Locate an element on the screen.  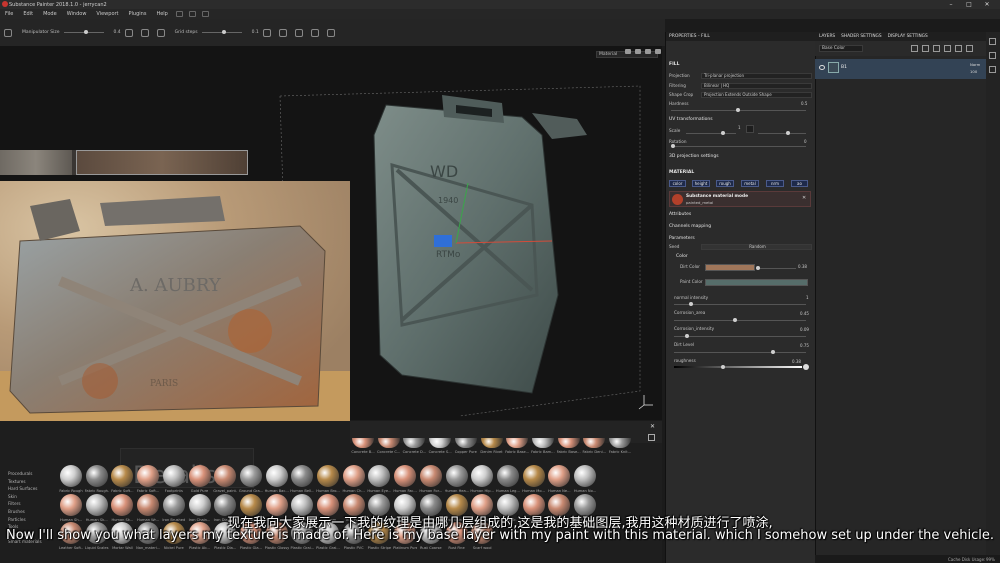
scale-slider is located at coordinates (711, 133).